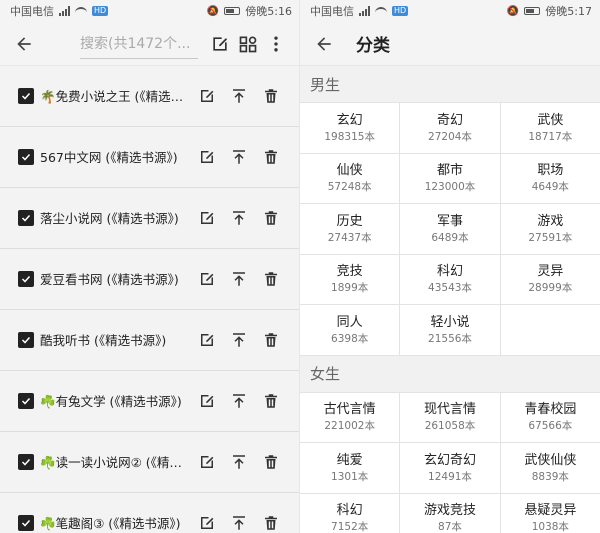  What do you see at coordinates (350, 288) in the screenshot?
I see `category-count: 1899本` at bounding box center [350, 288].